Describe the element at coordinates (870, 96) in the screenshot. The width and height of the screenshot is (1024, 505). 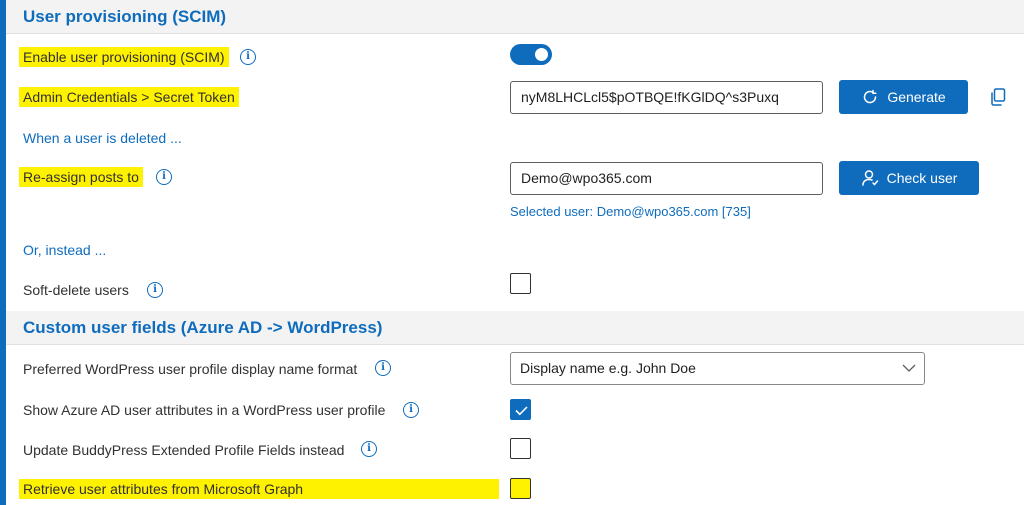
I see `refresh-icon` at that location.